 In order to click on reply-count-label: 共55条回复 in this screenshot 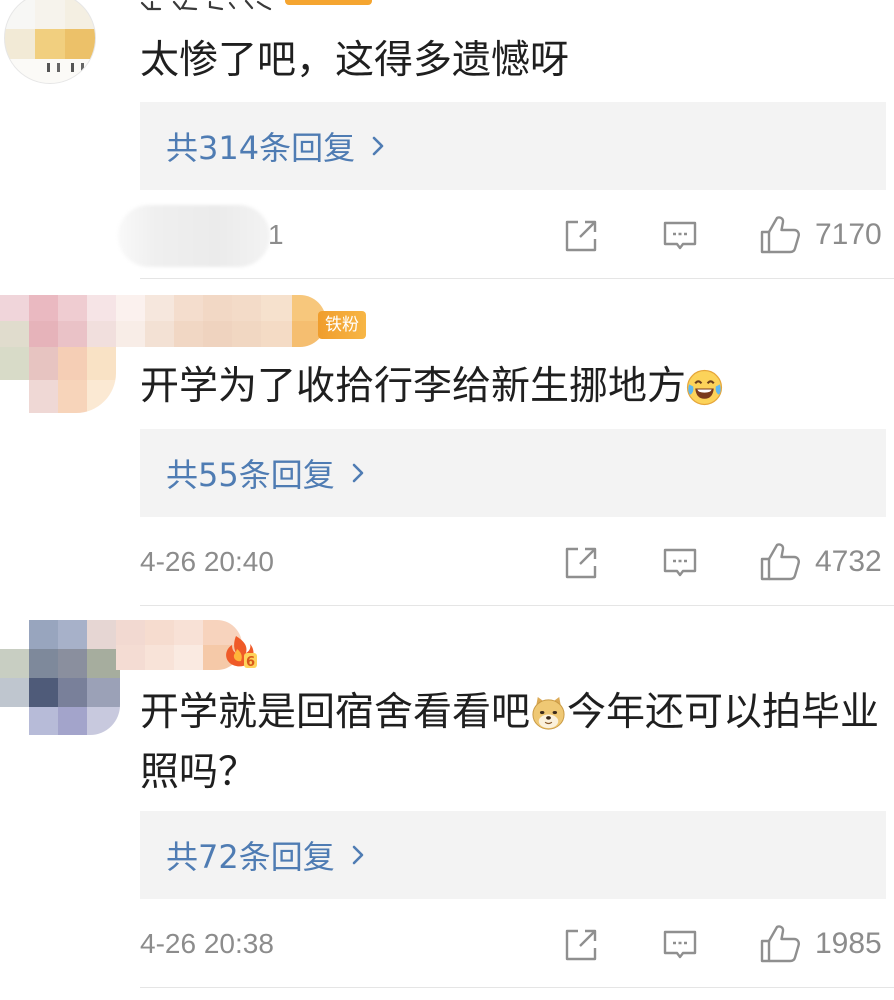, I will do `click(250, 475)`.